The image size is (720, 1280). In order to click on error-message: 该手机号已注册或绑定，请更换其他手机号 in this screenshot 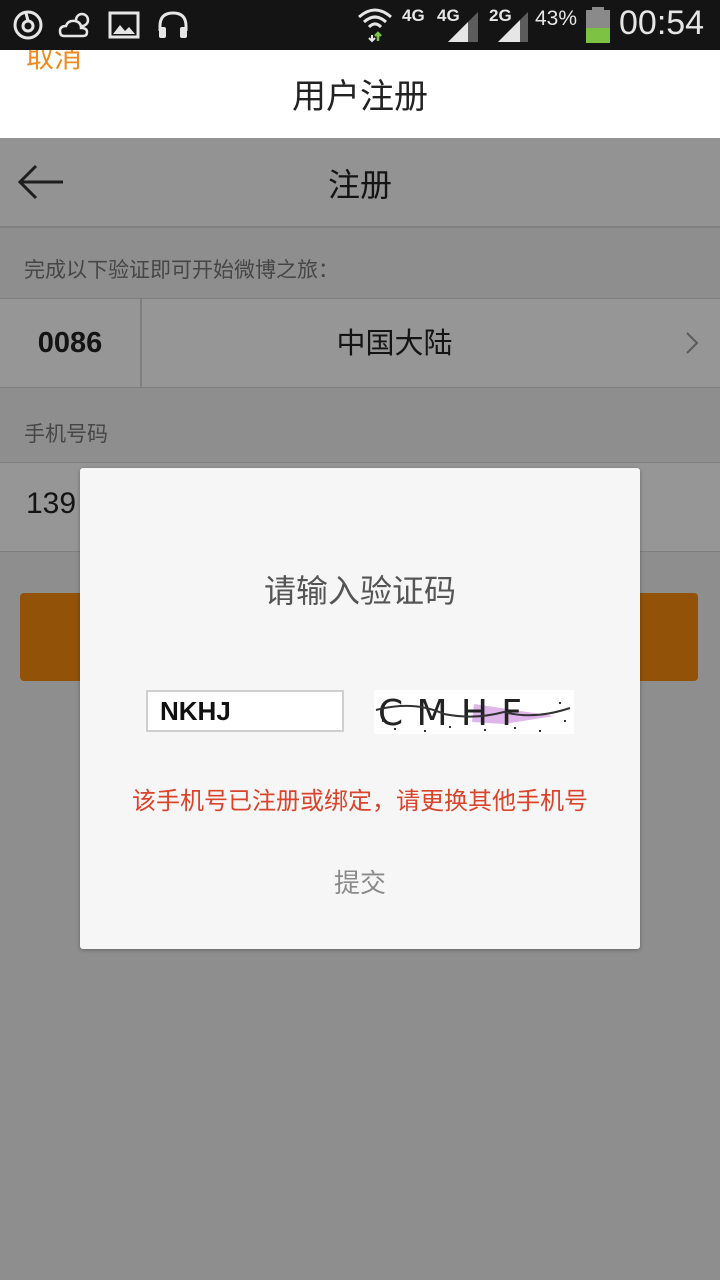, I will do `click(360, 801)`.